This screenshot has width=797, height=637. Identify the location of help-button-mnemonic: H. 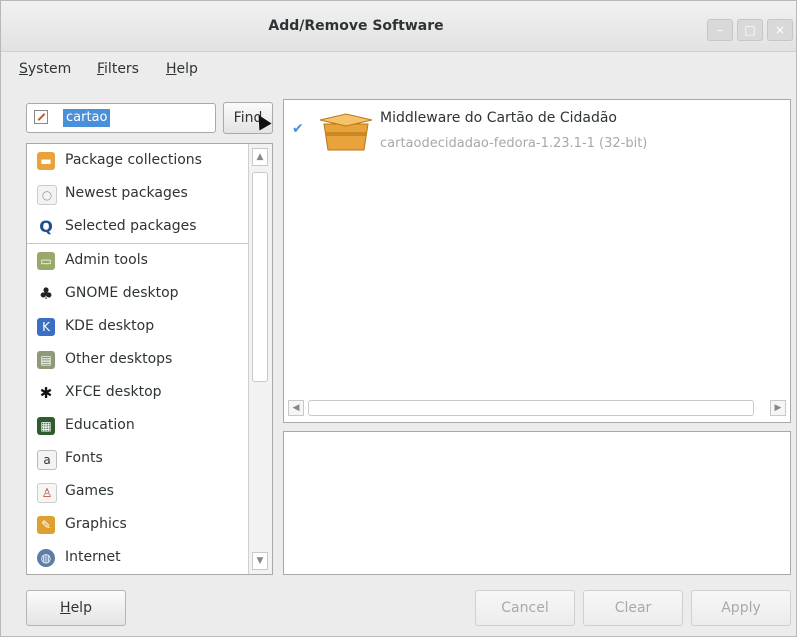
(65, 608).